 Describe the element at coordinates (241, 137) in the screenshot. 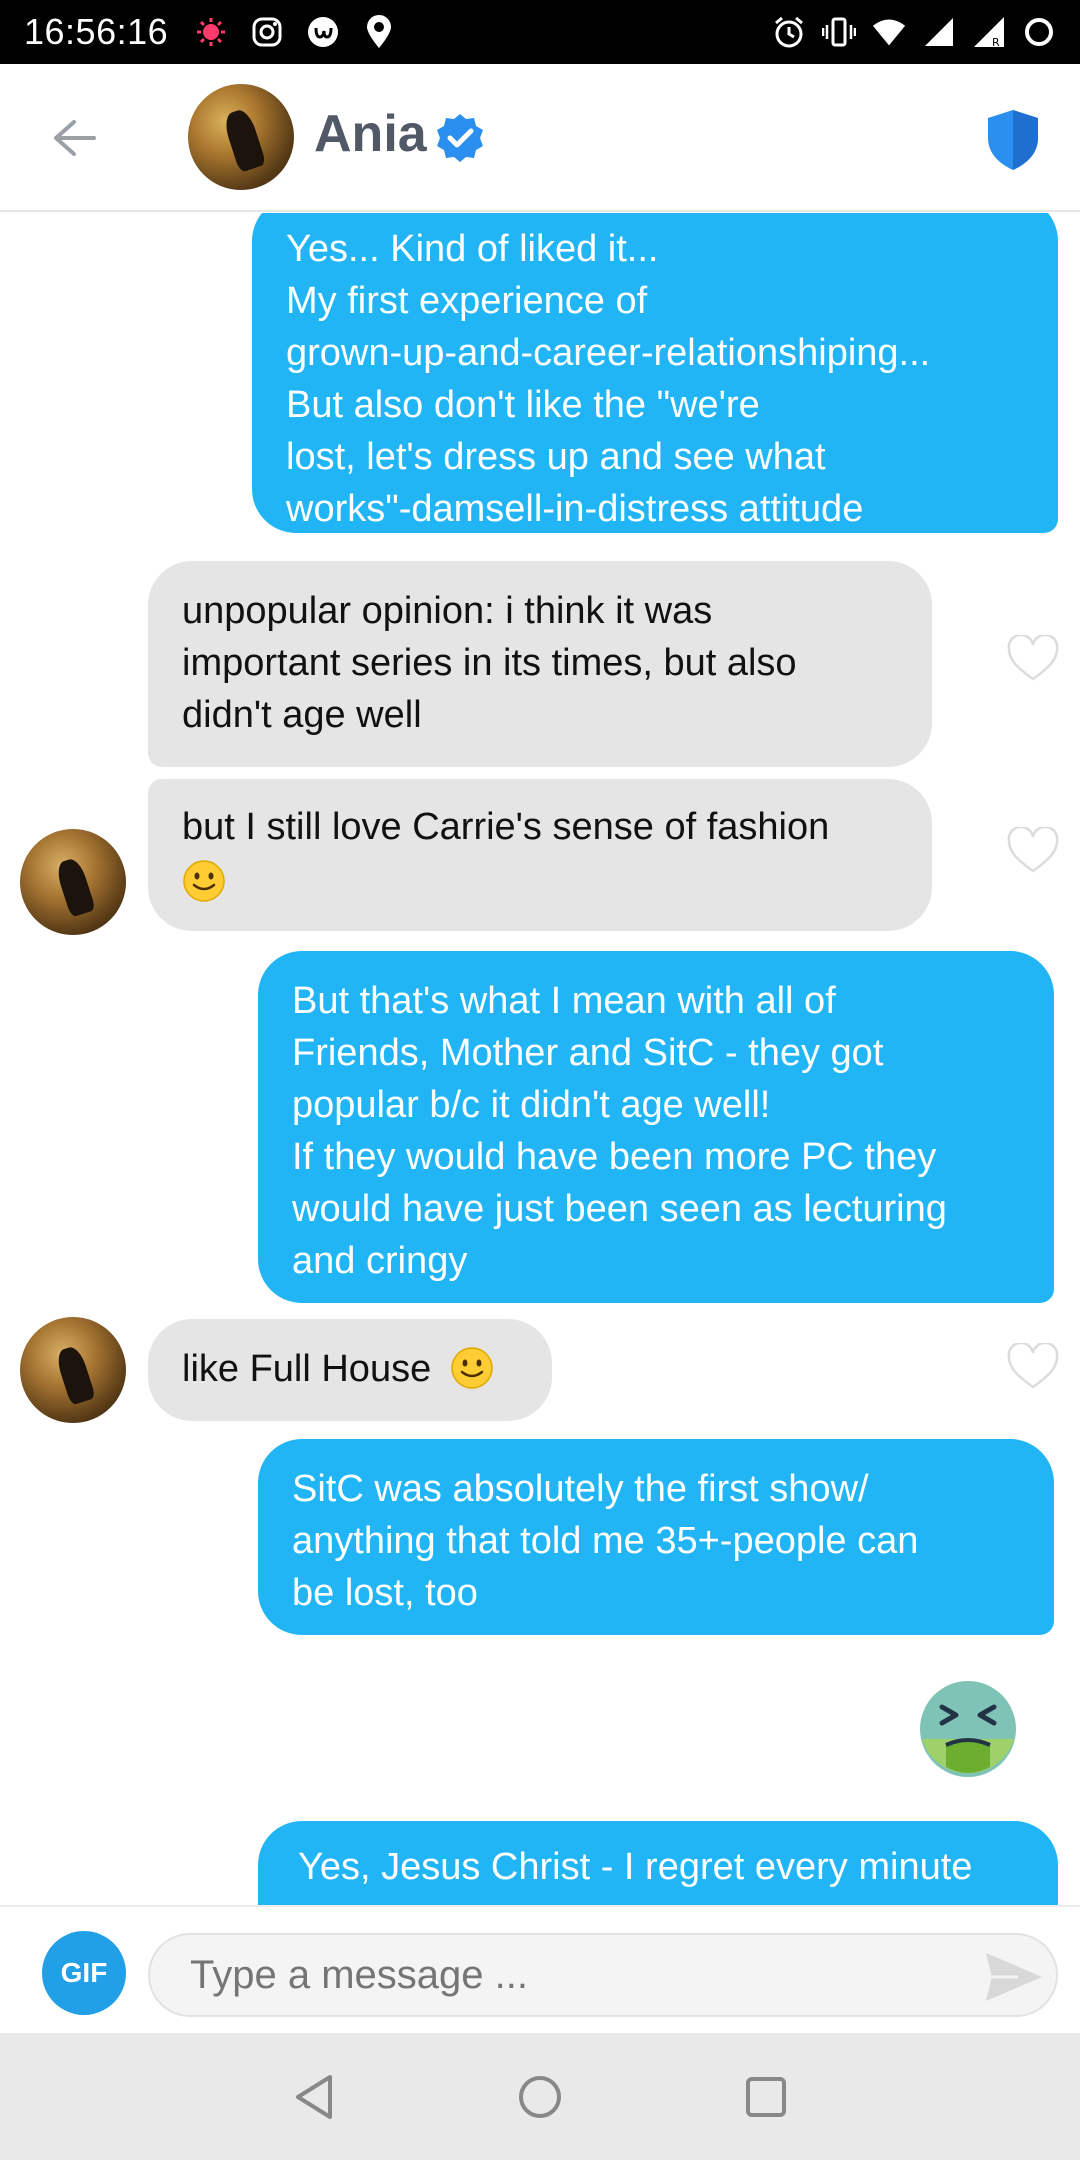

I see `contact-avatar` at that location.